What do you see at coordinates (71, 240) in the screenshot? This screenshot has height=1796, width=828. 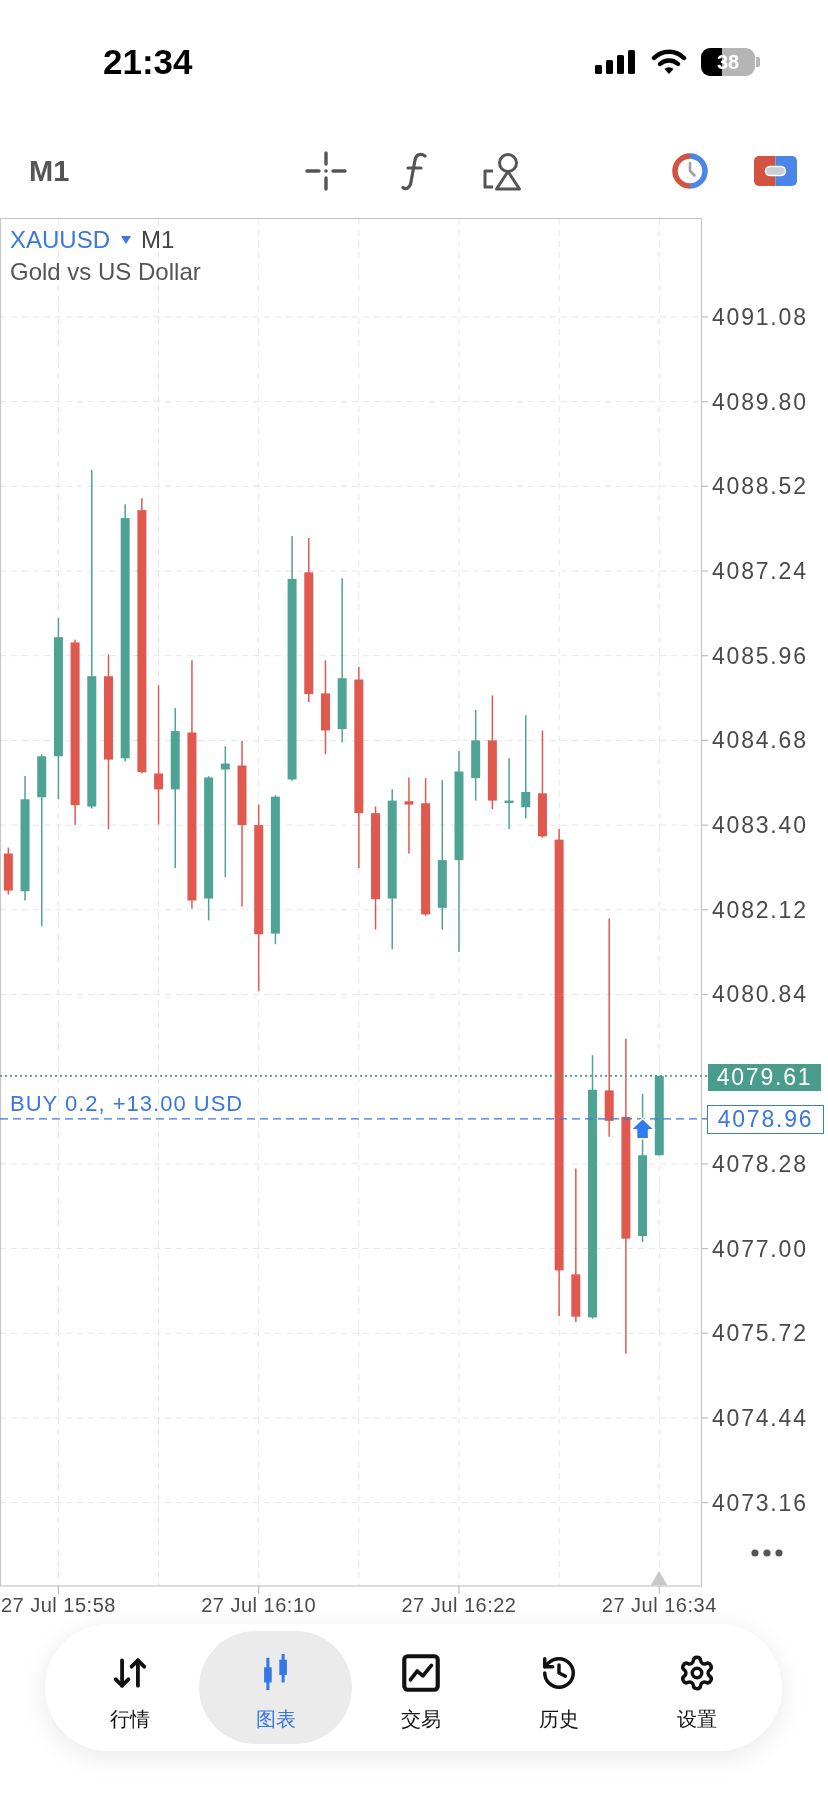 I see `symbol-selector: XAUUSD` at bounding box center [71, 240].